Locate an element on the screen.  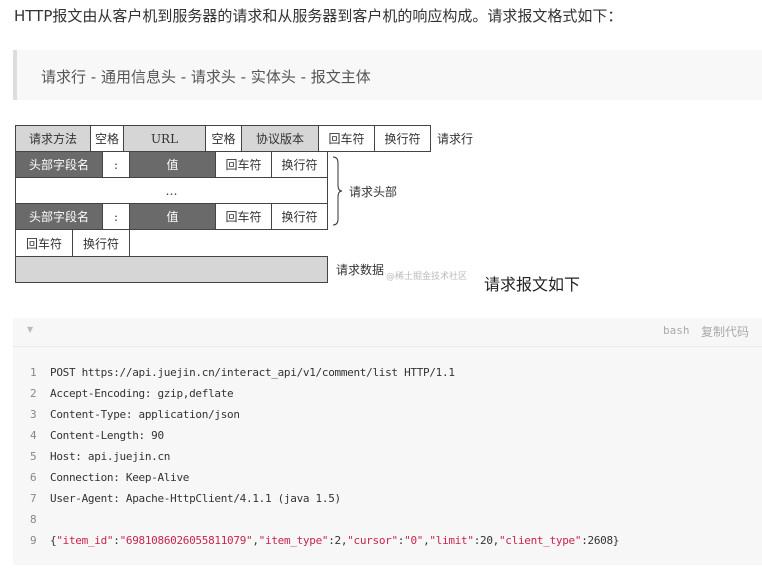
code-language: bash is located at coordinates (676, 330).